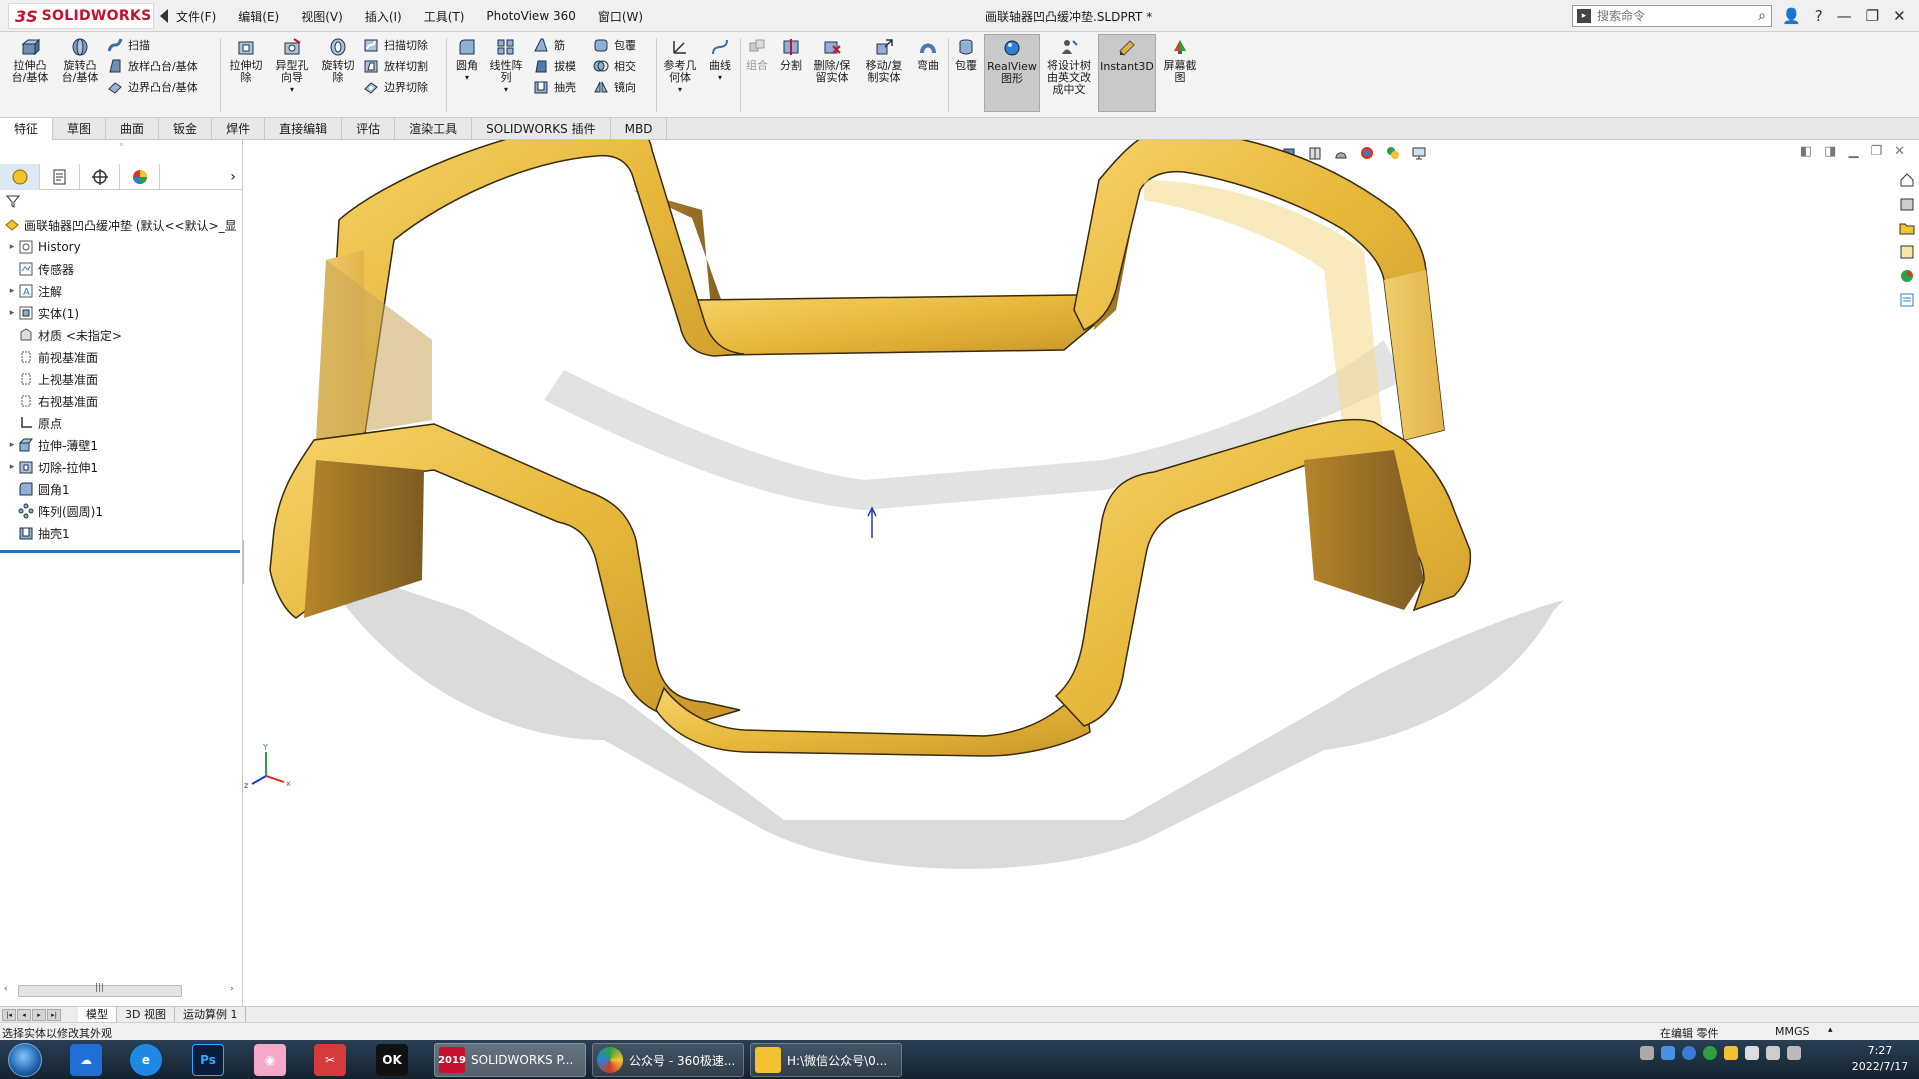 The width and height of the screenshot is (1919, 1079). I want to click on image-app-icon: ◉, so click(270, 1060).